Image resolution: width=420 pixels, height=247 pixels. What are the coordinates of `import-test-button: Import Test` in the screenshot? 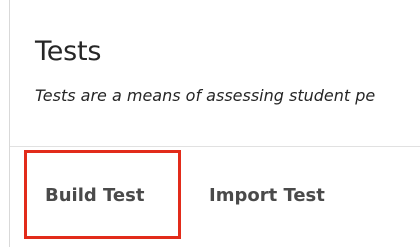 It's located at (267, 195).